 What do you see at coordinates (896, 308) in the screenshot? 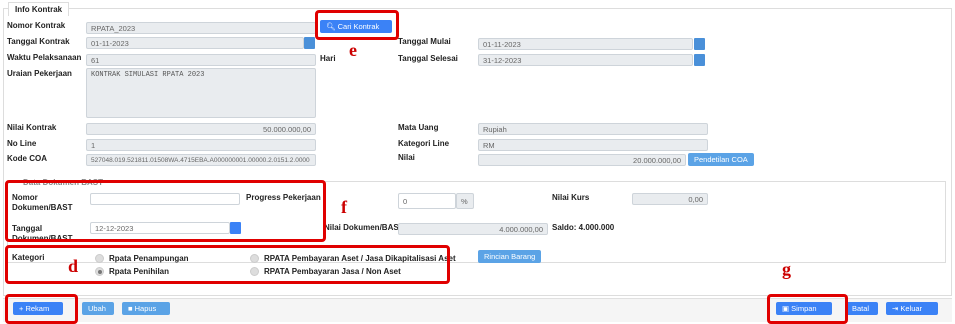
I see `exit-icon: ⇥` at bounding box center [896, 308].